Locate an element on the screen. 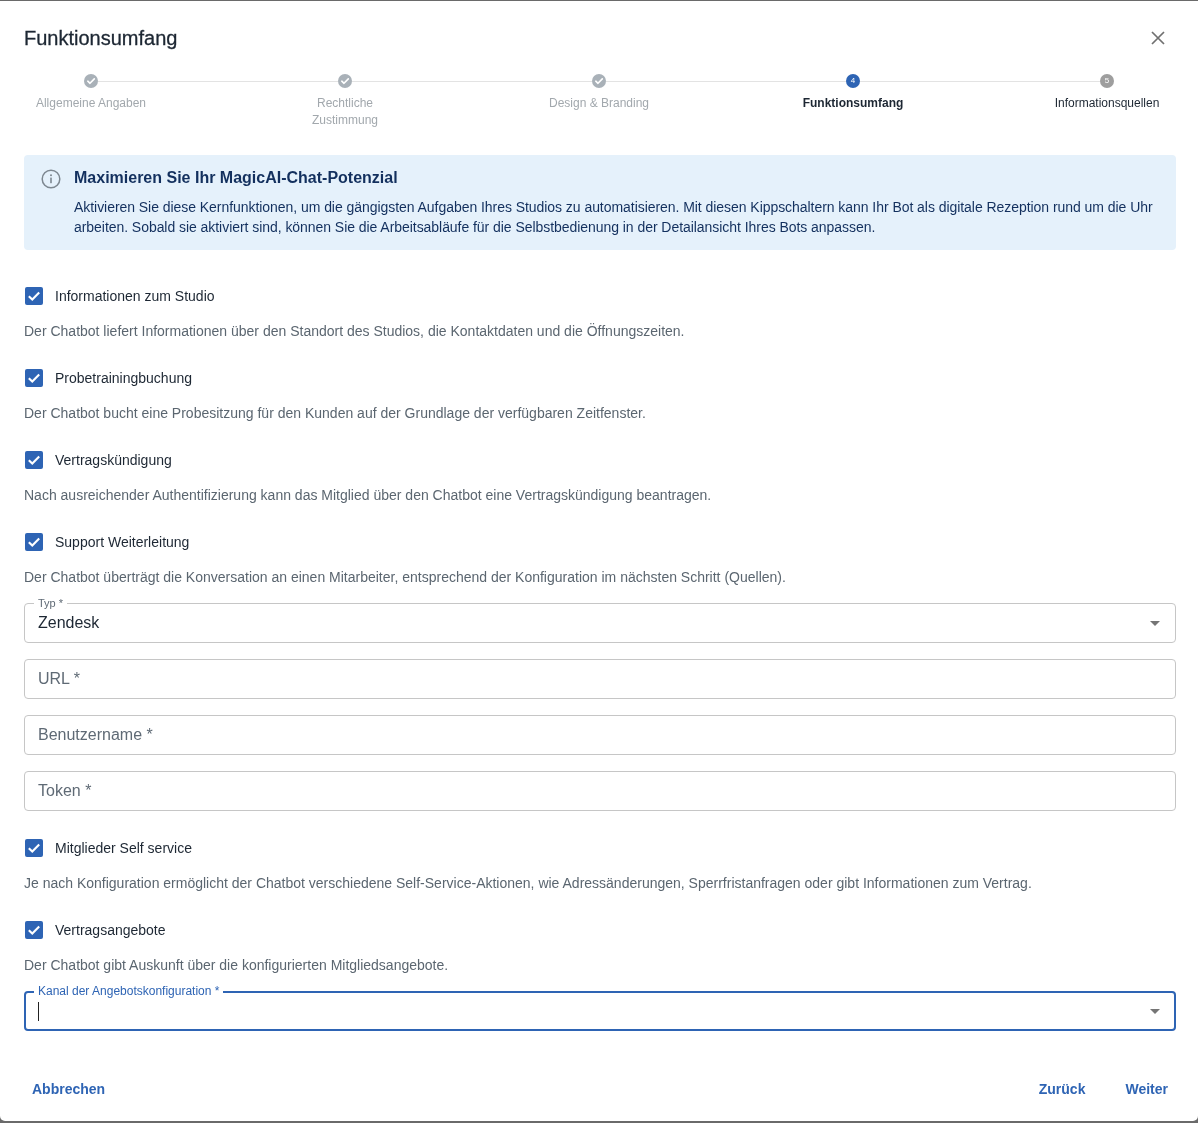 The height and width of the screenshot is (1123, 1198). field-label: Token * is located at coordinates (65, 791).